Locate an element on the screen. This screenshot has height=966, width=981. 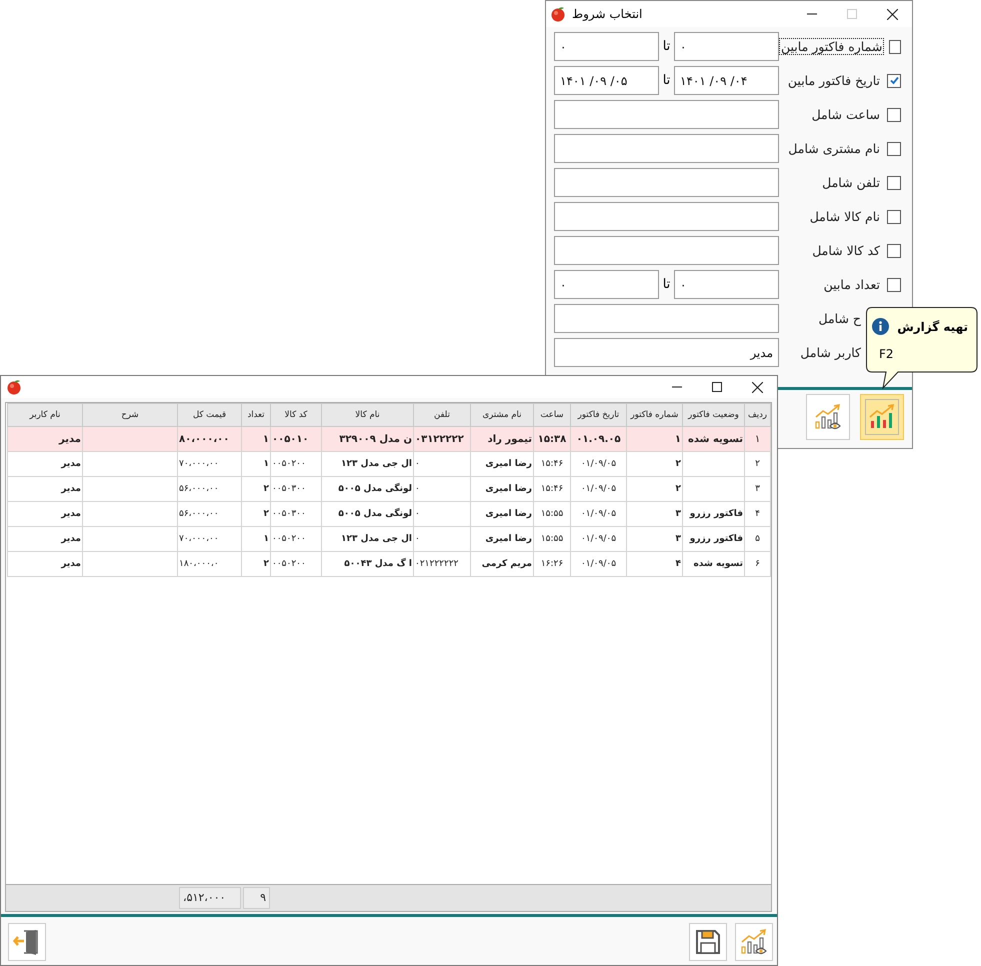
column-header: قیمت کل is located at coordinates (210, 415).